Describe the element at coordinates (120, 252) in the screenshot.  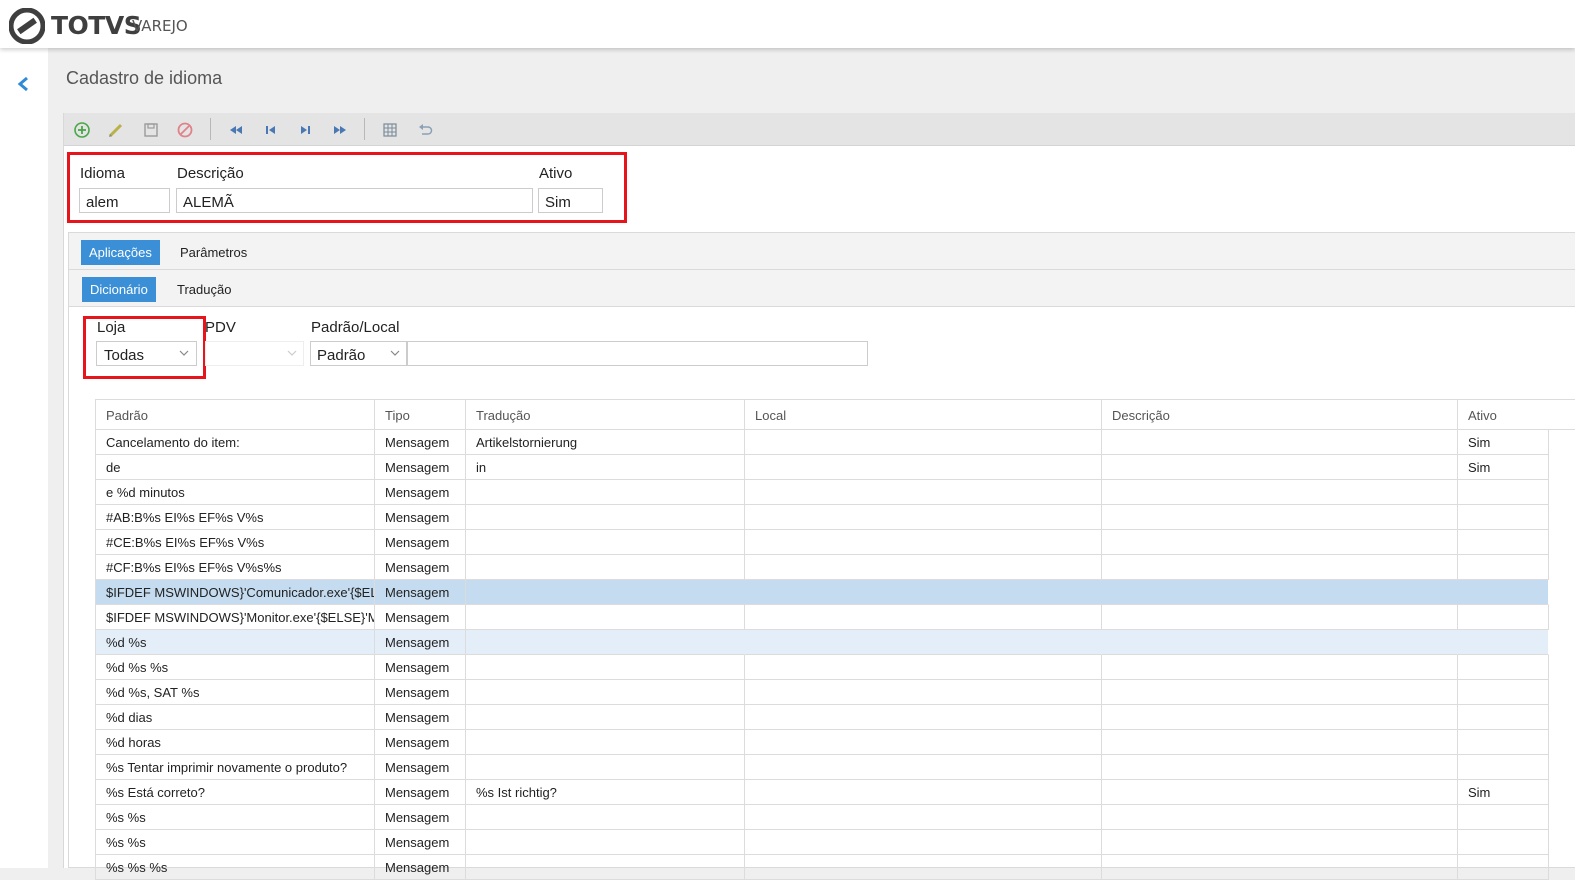
I see `tab-aplicacoes: Aplicações` at that location.